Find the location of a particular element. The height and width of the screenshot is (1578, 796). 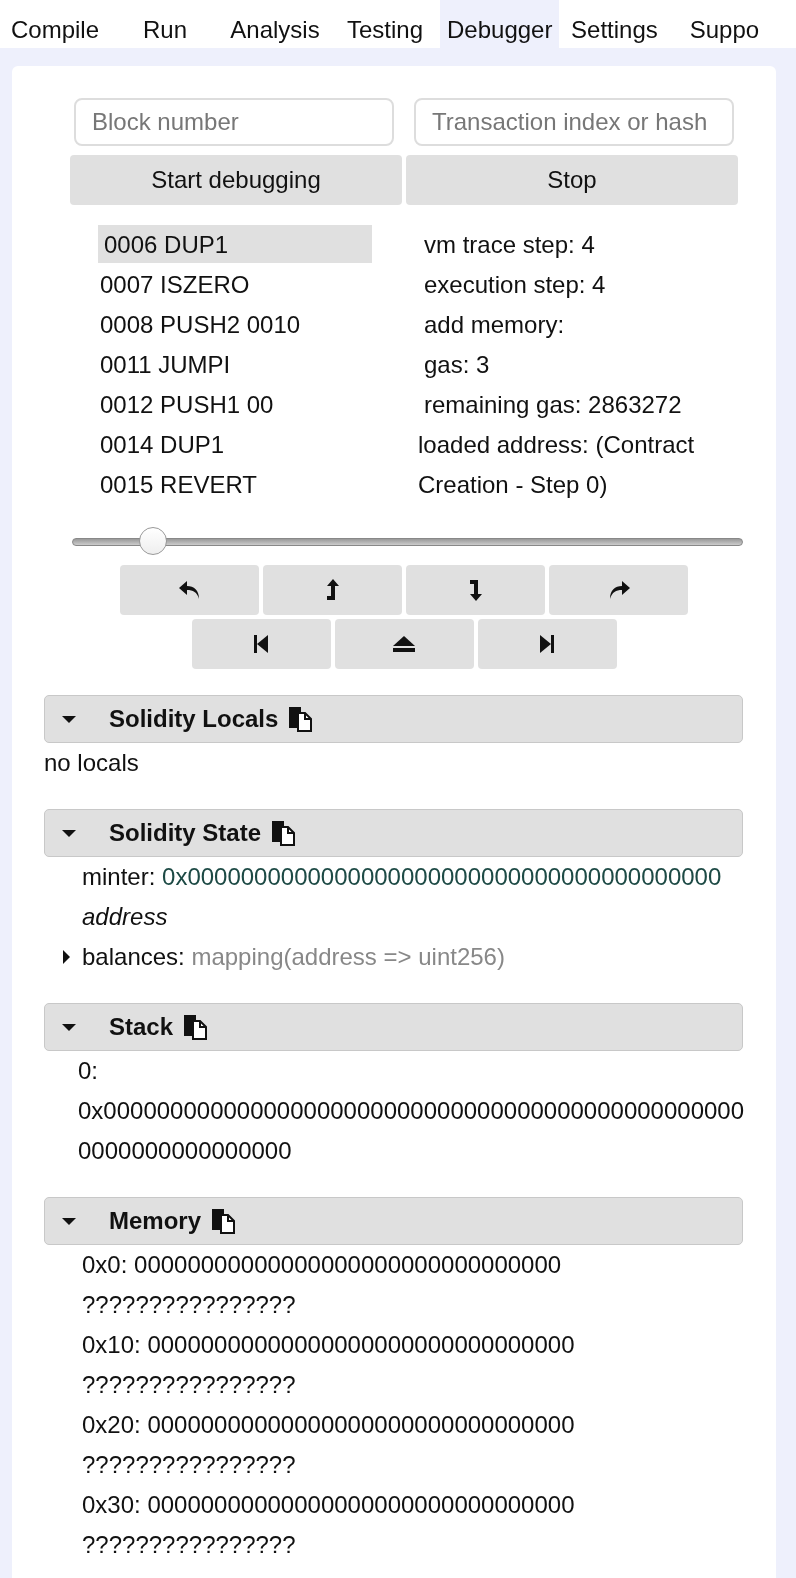

block-number-field: Block number is located at coordinates (234, 122).